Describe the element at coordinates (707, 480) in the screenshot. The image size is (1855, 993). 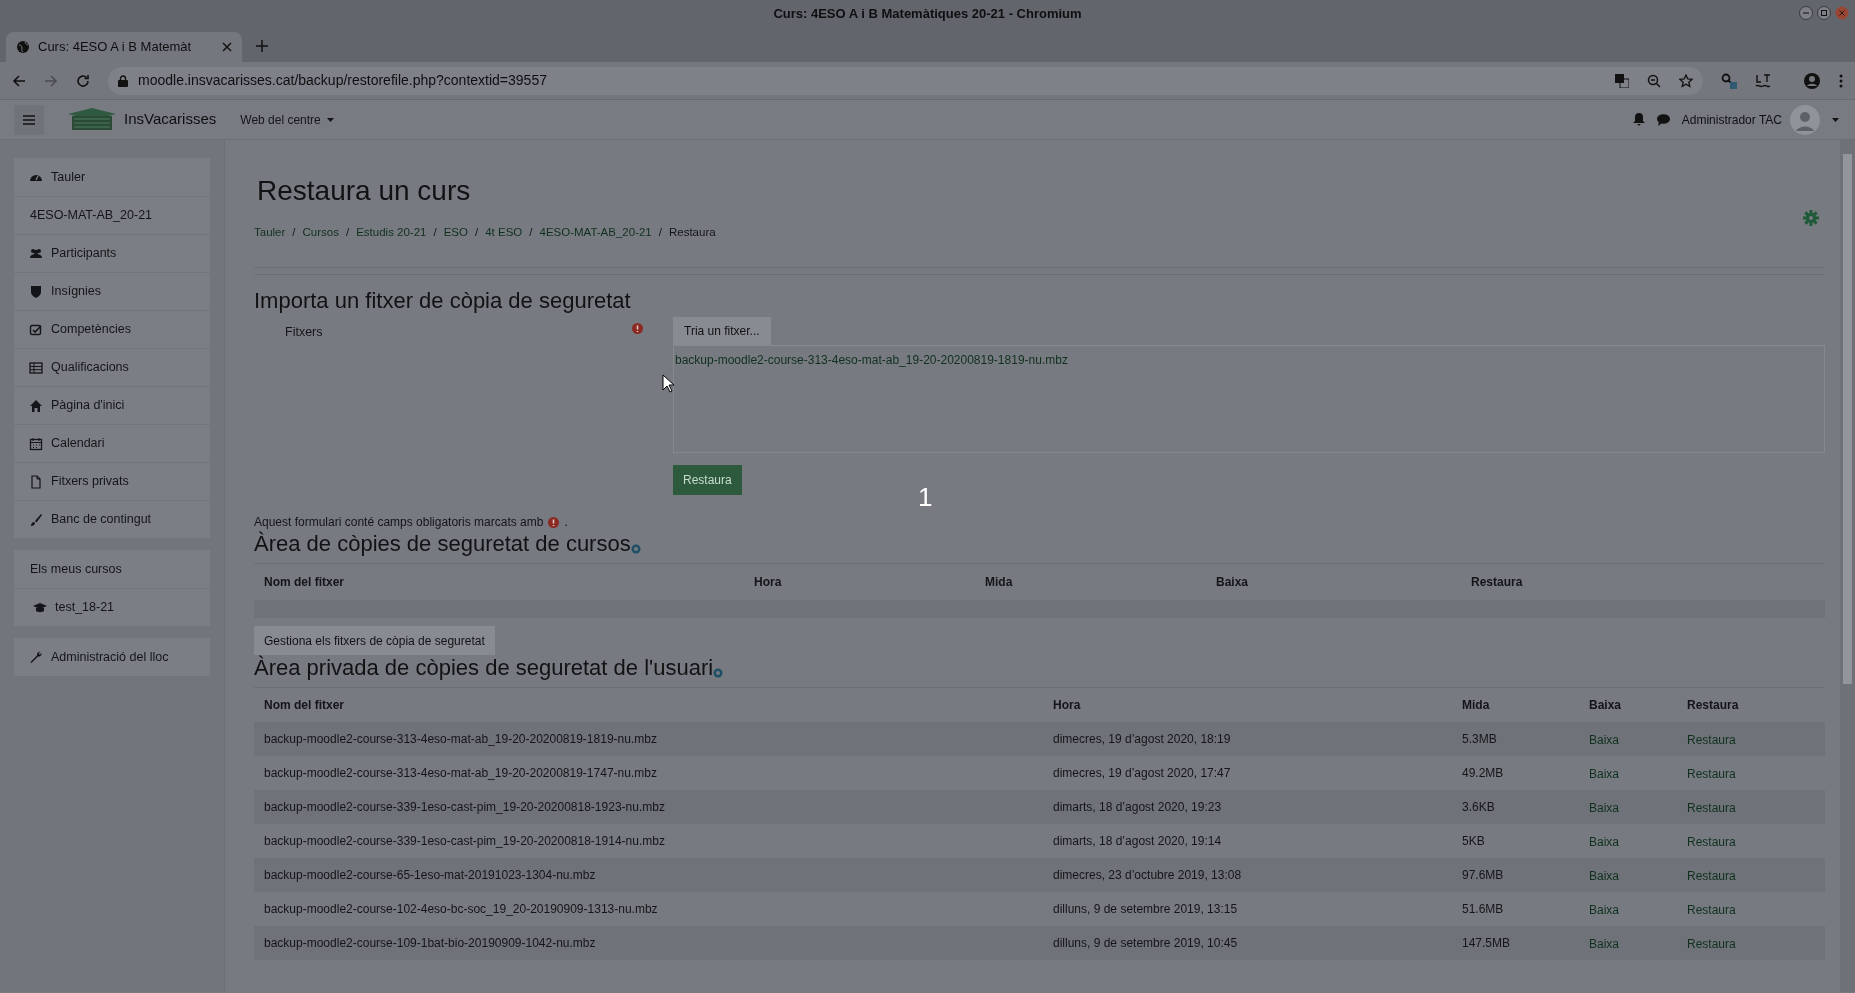
I see `restore-button: Restaura` at that location.